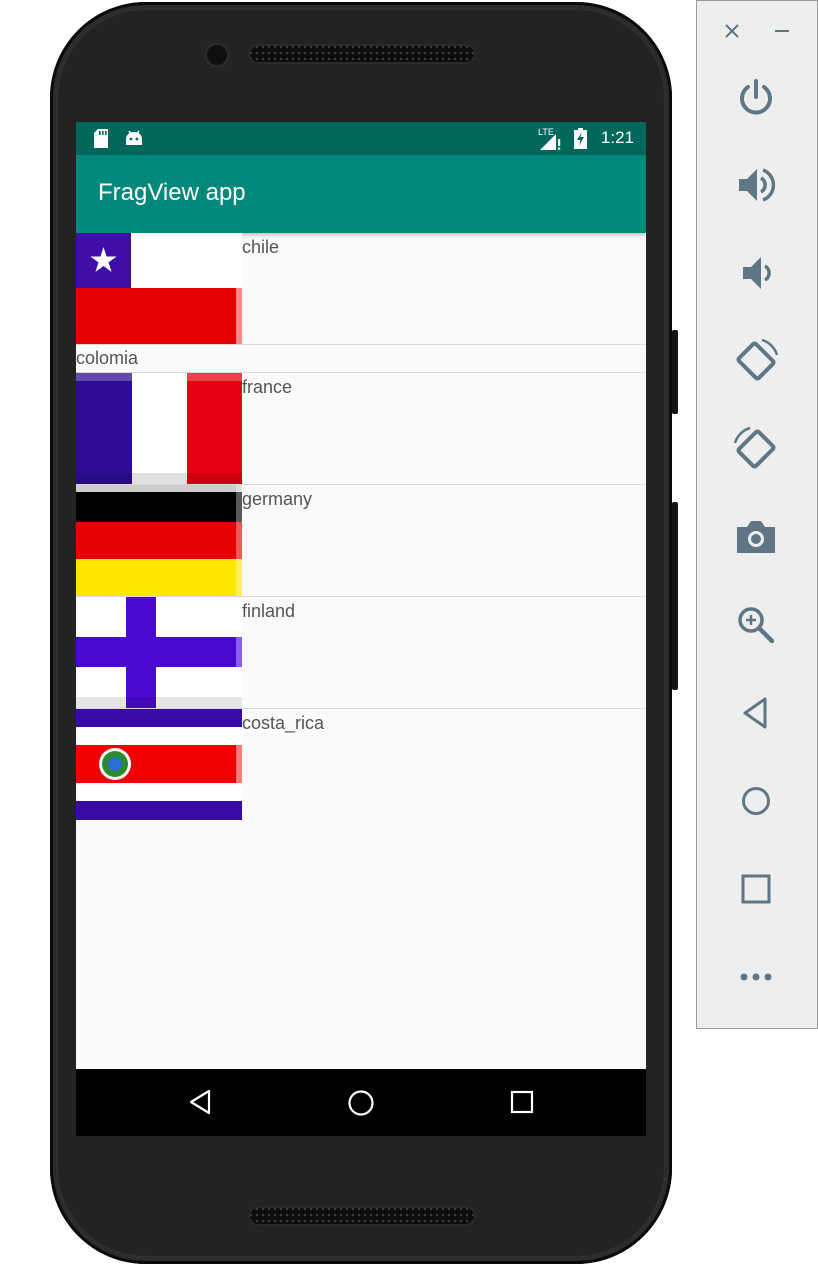 This screenshot has width=818, height=1286. I want to click on navigation-bar, so click(361, 1102).